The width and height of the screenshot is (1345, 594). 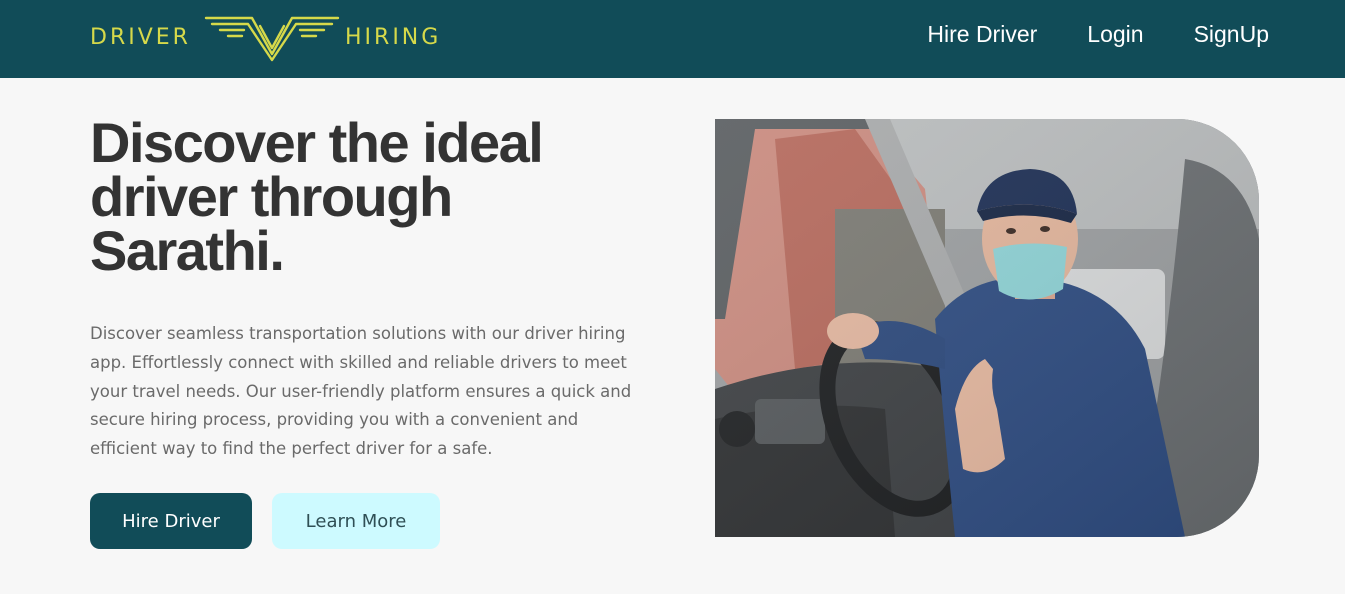 I want to click on brand-text-left: DRIVER, so click(x=140, y=37).